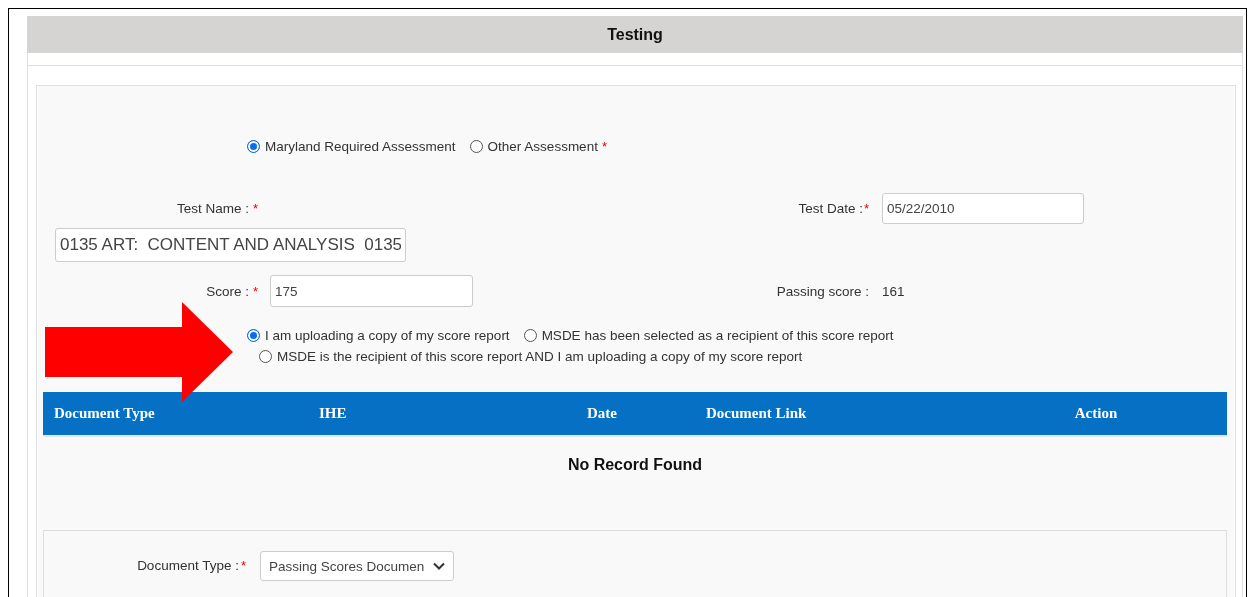 The height and width of the screenshot is (597, 1255). I want to click on input-field: 0135 ART: CONTENT AND ANALYSIS 0135, so click(230, 245).